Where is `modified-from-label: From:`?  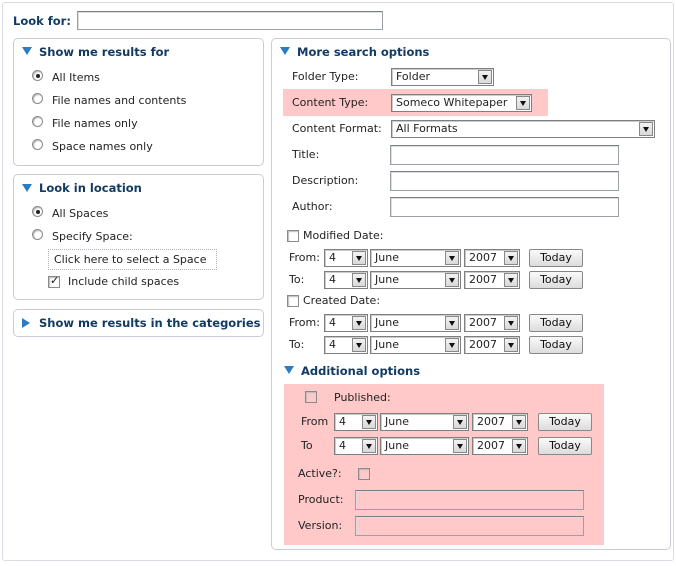 modified-from-label: From: is located at coordinates (304, 257).